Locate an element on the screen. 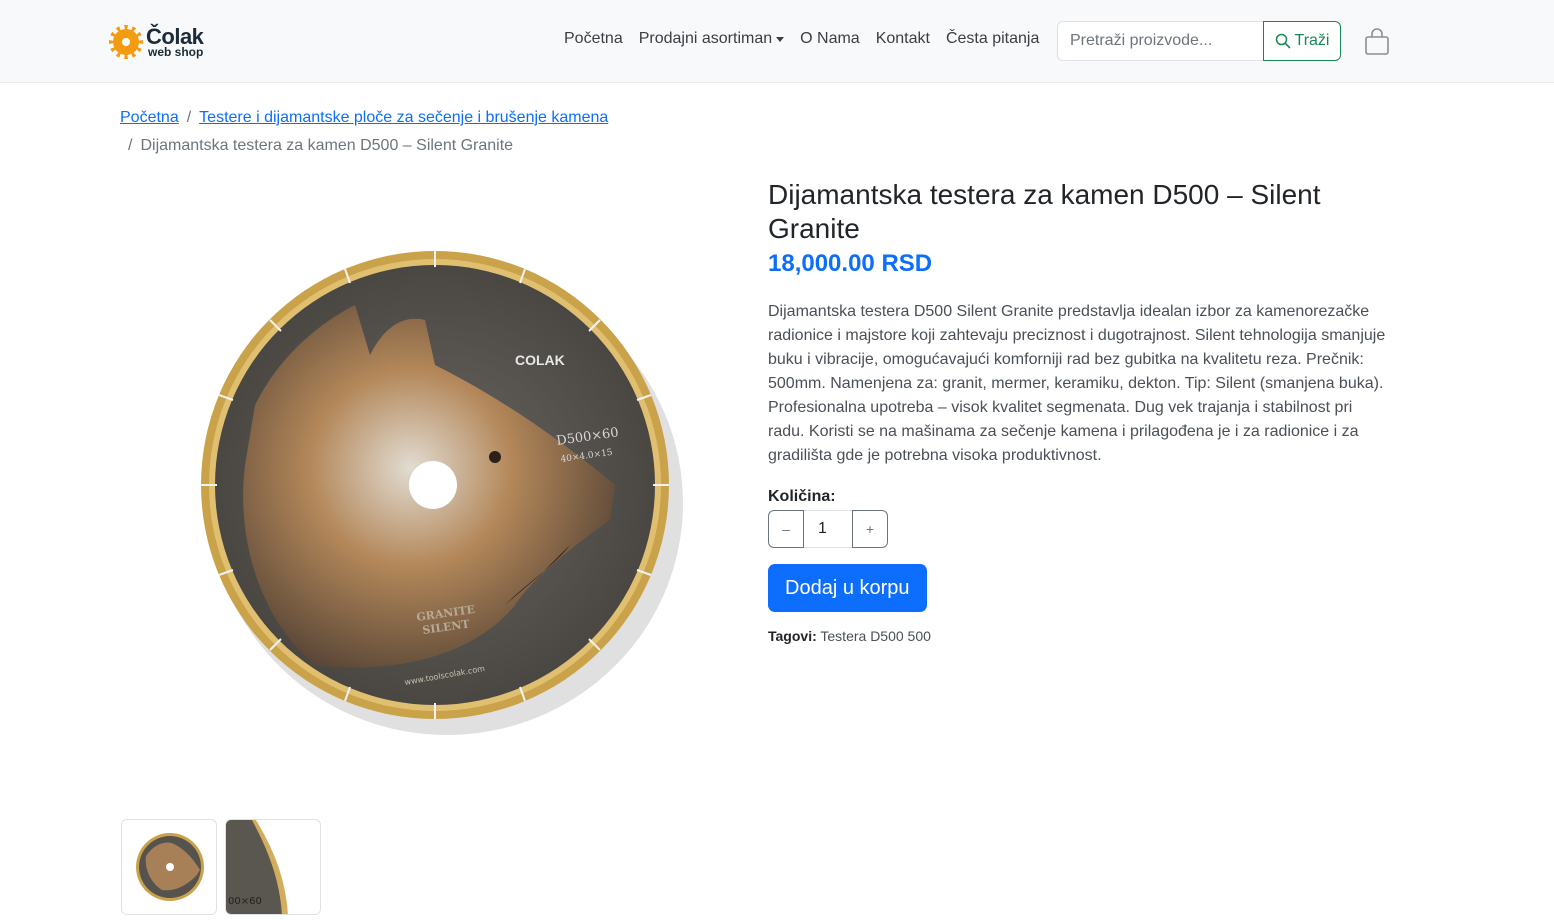  nav-item-about: O Nama is located at coordinates (830, 39).